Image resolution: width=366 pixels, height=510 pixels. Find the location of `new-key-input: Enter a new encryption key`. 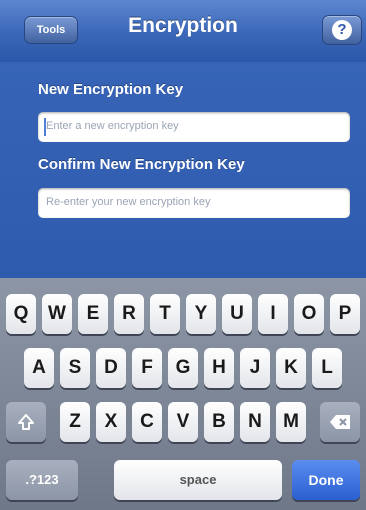

new-key-input: Enter a new encryption key is located at coordinates (194, 127).